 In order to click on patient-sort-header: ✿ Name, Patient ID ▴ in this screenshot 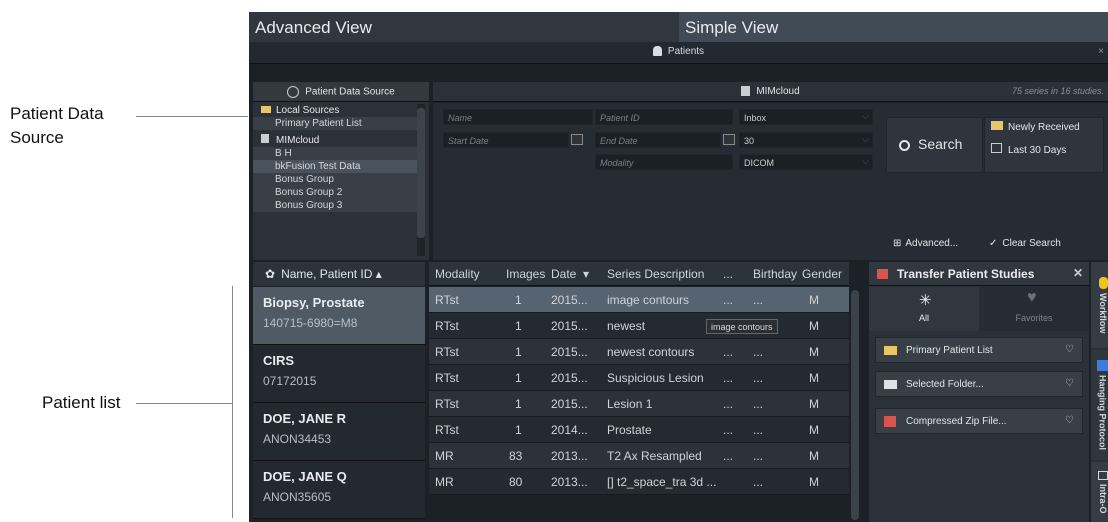, I will do `click(339, 274)`.